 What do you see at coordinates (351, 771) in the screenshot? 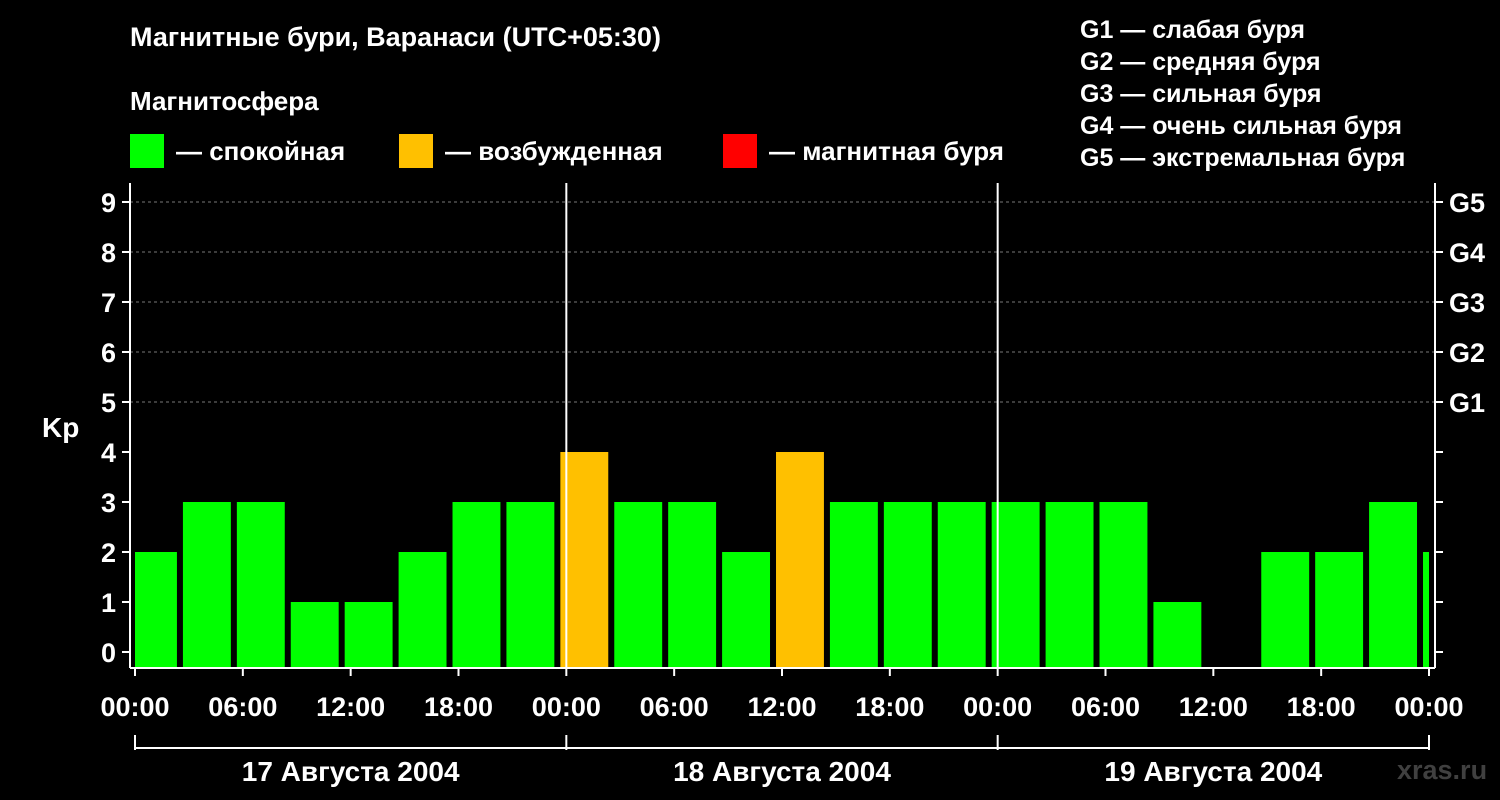
I see `day-label-0: 17 Августа 2004` at bounding box center [351, 771].